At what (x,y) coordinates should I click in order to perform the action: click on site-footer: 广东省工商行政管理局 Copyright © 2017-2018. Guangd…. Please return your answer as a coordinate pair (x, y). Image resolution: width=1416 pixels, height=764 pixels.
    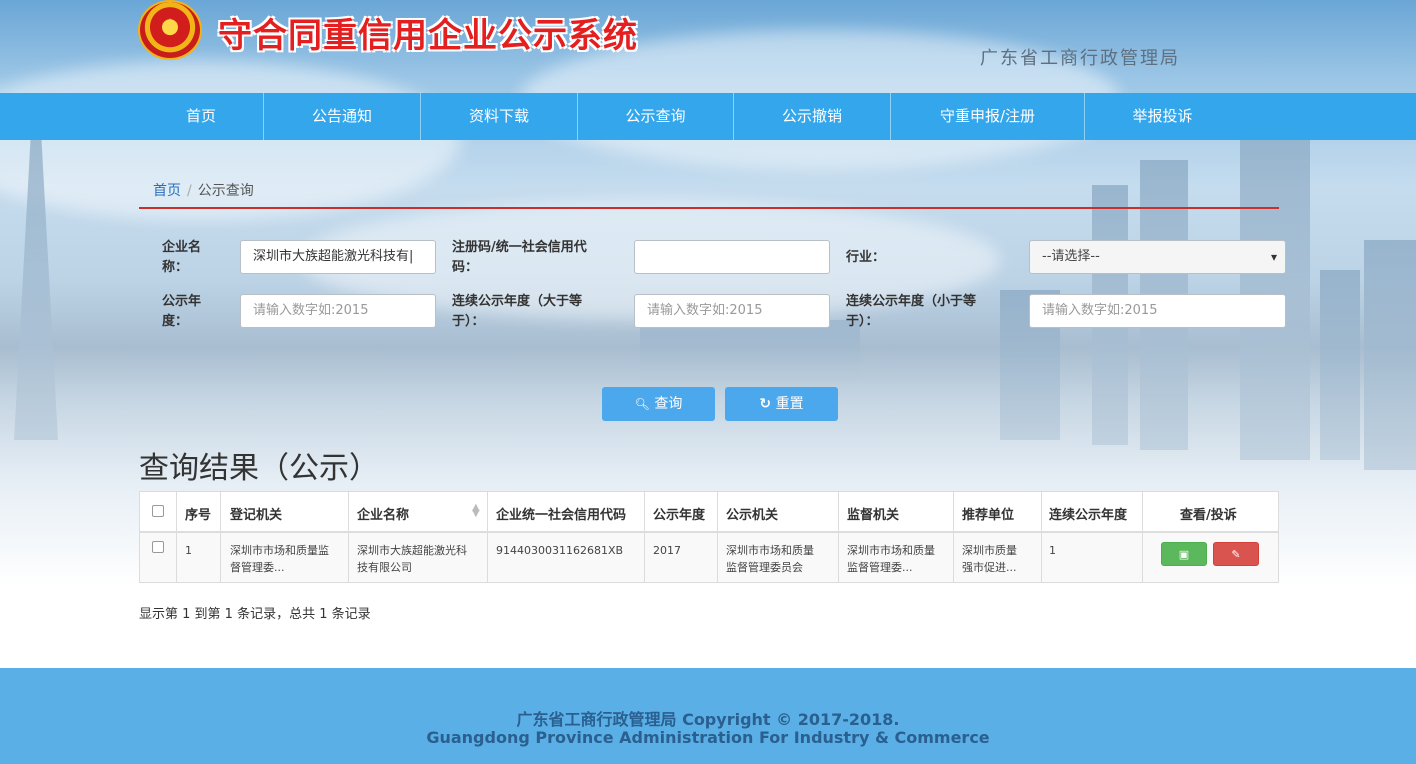
    Looking at the image, I should click on (708, 716).